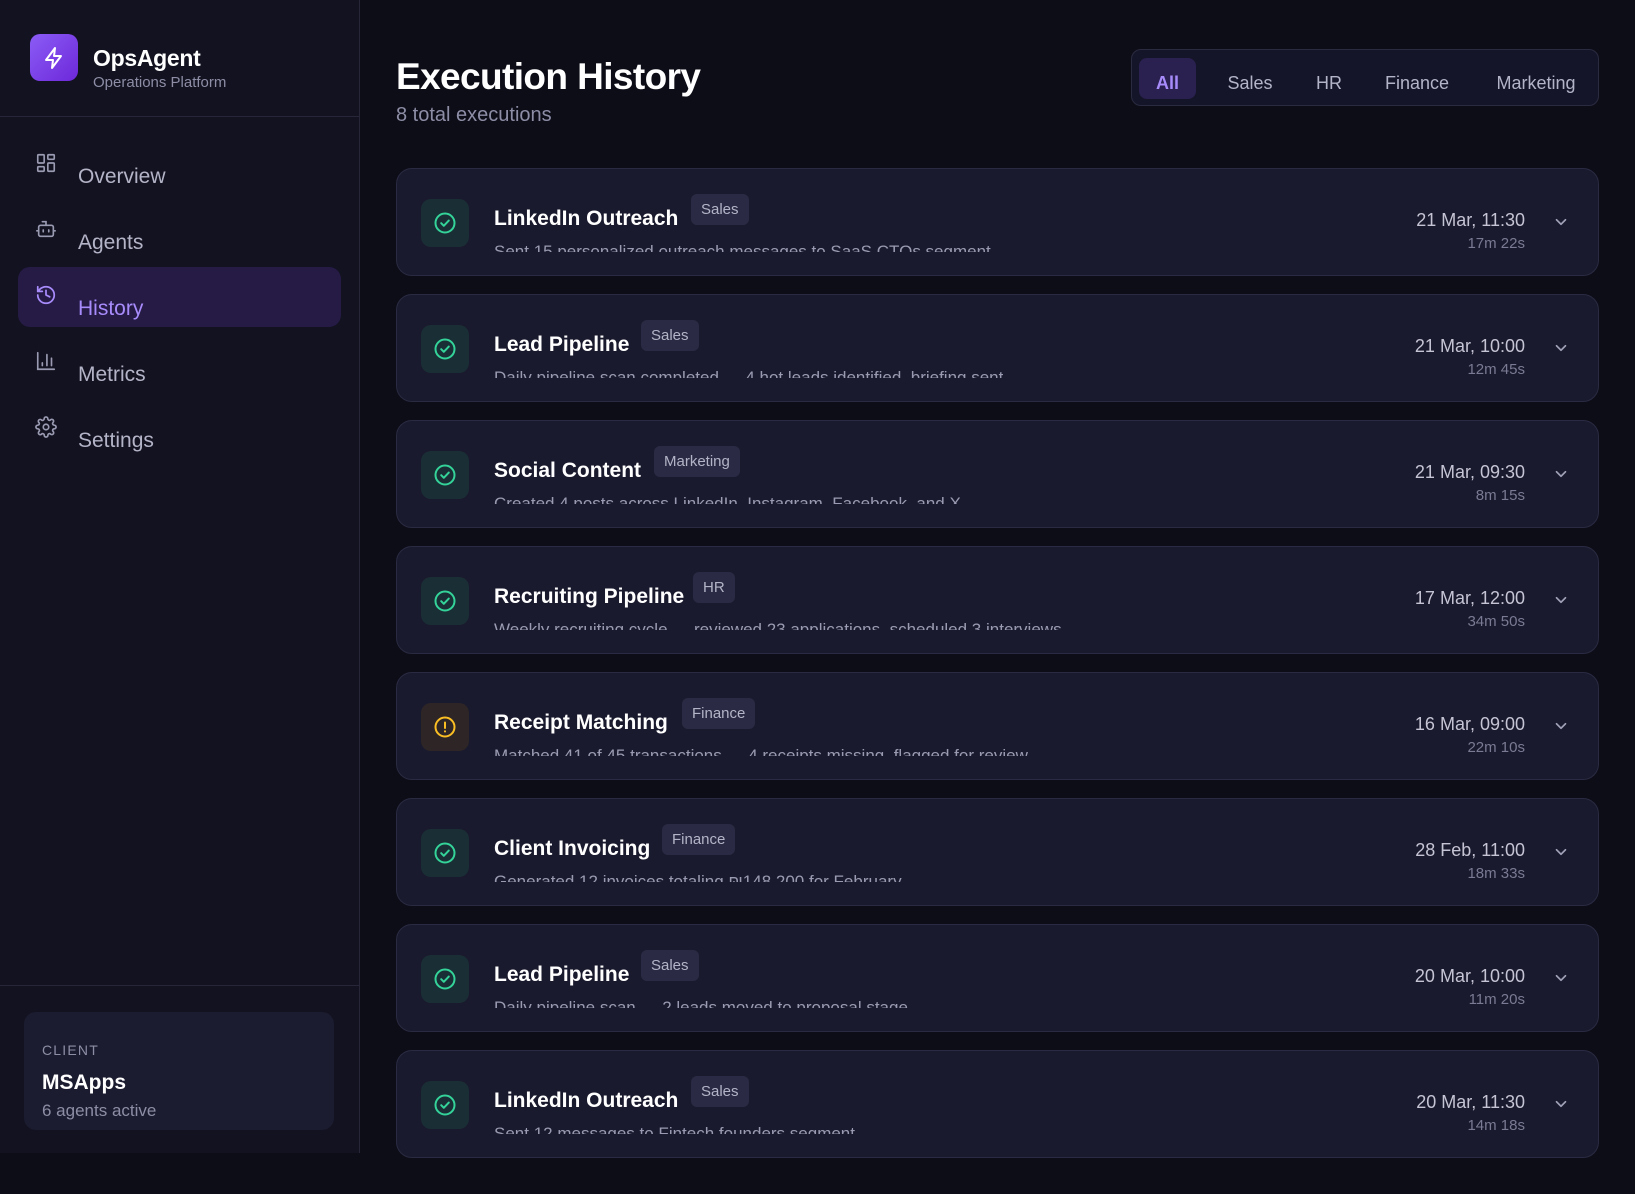  Describe the element at coordinates (1496, 873) in the screenshot. I see `execution-duration: 18m 33s` at that location.